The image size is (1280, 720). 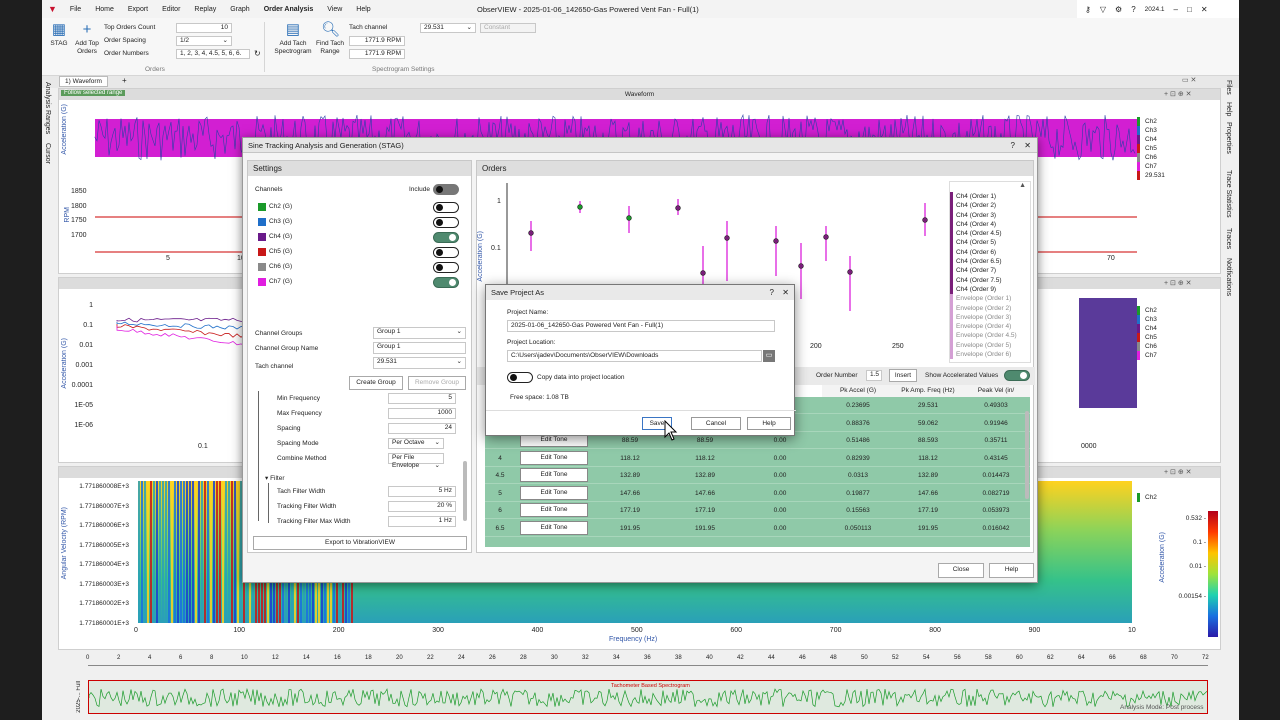 What do you see at coordinates (990, 280) in the screenshot?
I see `orders-legend-item: Ch4 (Order 7.5)` at bounding box center [990, 280].